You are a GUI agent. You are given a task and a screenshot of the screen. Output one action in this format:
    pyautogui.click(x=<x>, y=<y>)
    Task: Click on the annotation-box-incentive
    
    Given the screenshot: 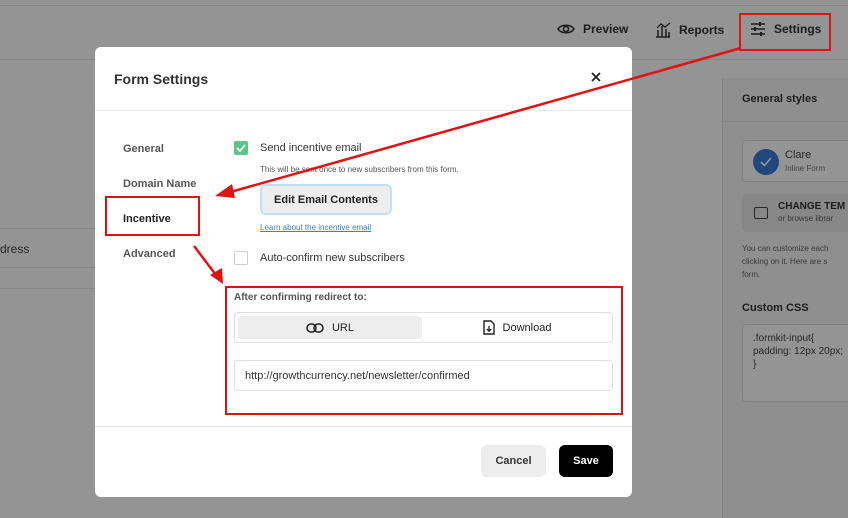 What is the action you would take?
    pyautogui.click(x=152, y=216)
    